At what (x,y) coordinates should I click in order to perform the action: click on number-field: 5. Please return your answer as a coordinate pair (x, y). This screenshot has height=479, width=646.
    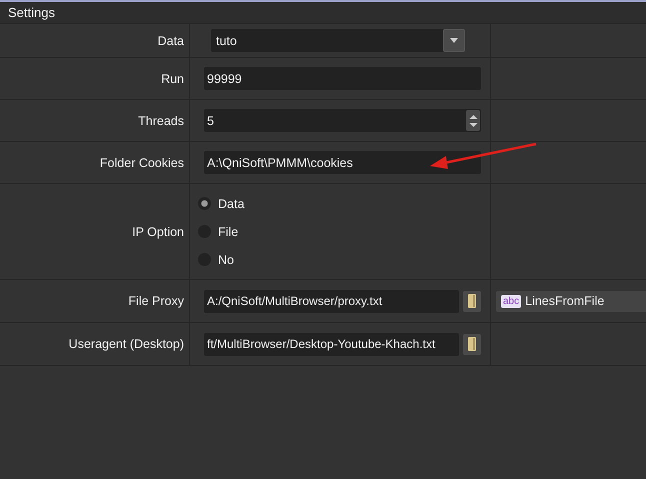
    Looking at the image, I should click on (342, 120).